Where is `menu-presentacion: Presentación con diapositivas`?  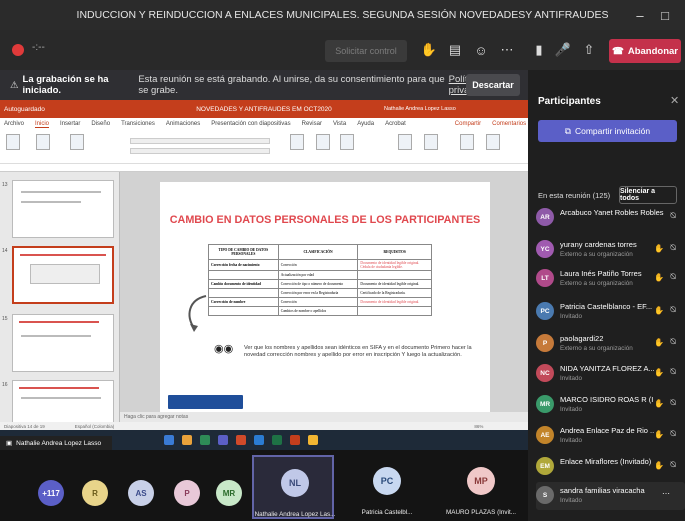
menu-presentacion: Presentación con diapositivas is located at coordinates (250, 124).